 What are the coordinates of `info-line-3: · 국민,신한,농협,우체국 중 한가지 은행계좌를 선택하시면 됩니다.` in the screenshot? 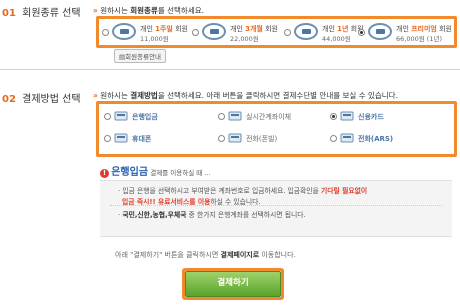 It's located at (212, 214).